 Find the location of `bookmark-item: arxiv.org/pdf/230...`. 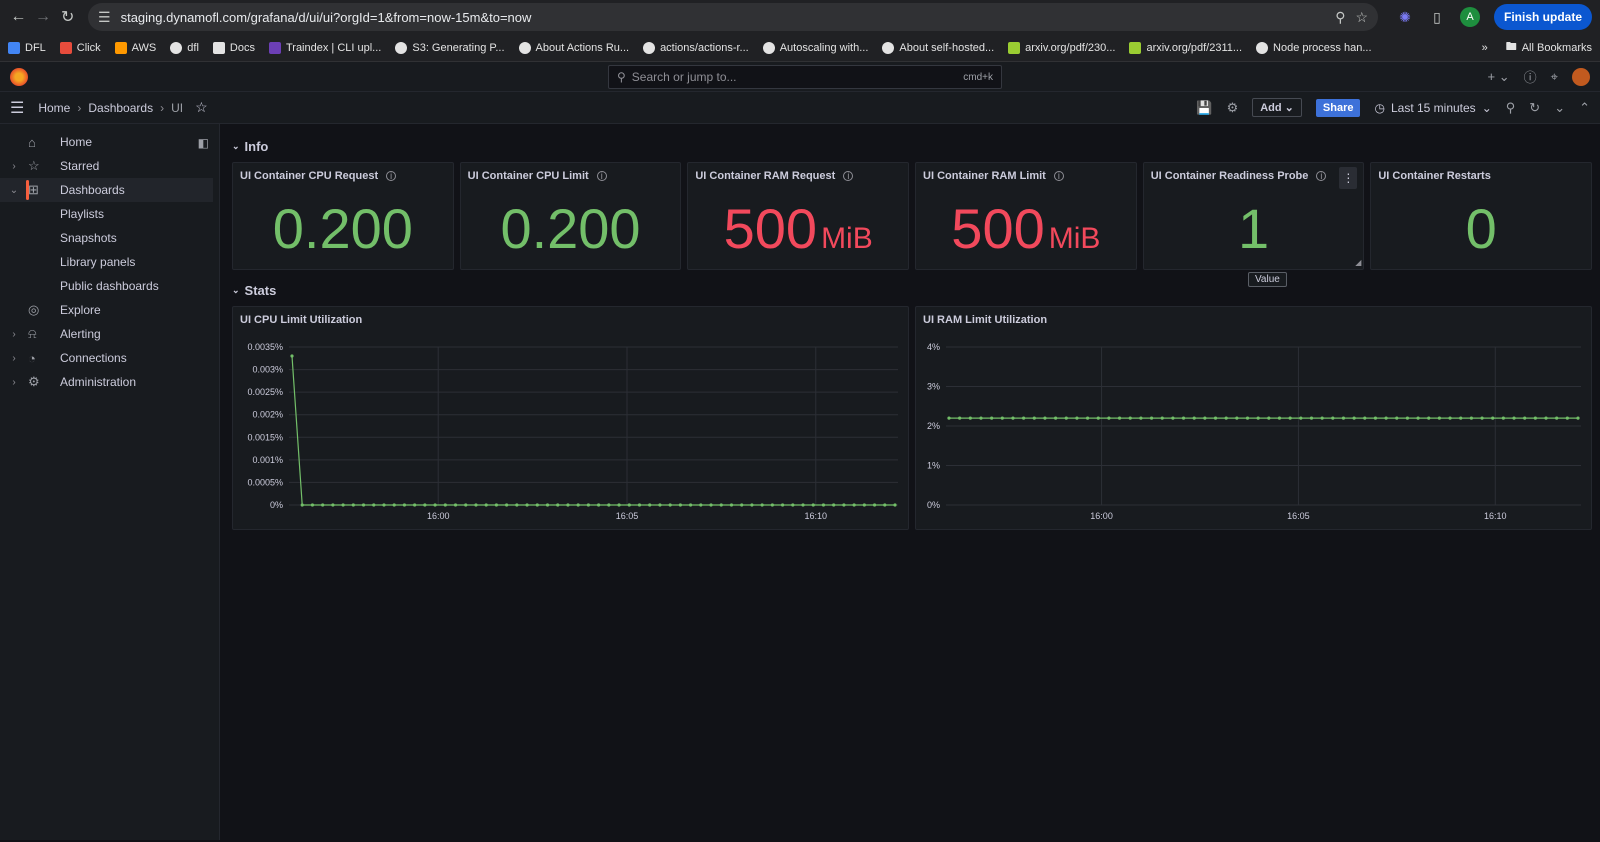

bookmark-item: arxiv.org/pdf/230... is located at coordinates (1062, 47).